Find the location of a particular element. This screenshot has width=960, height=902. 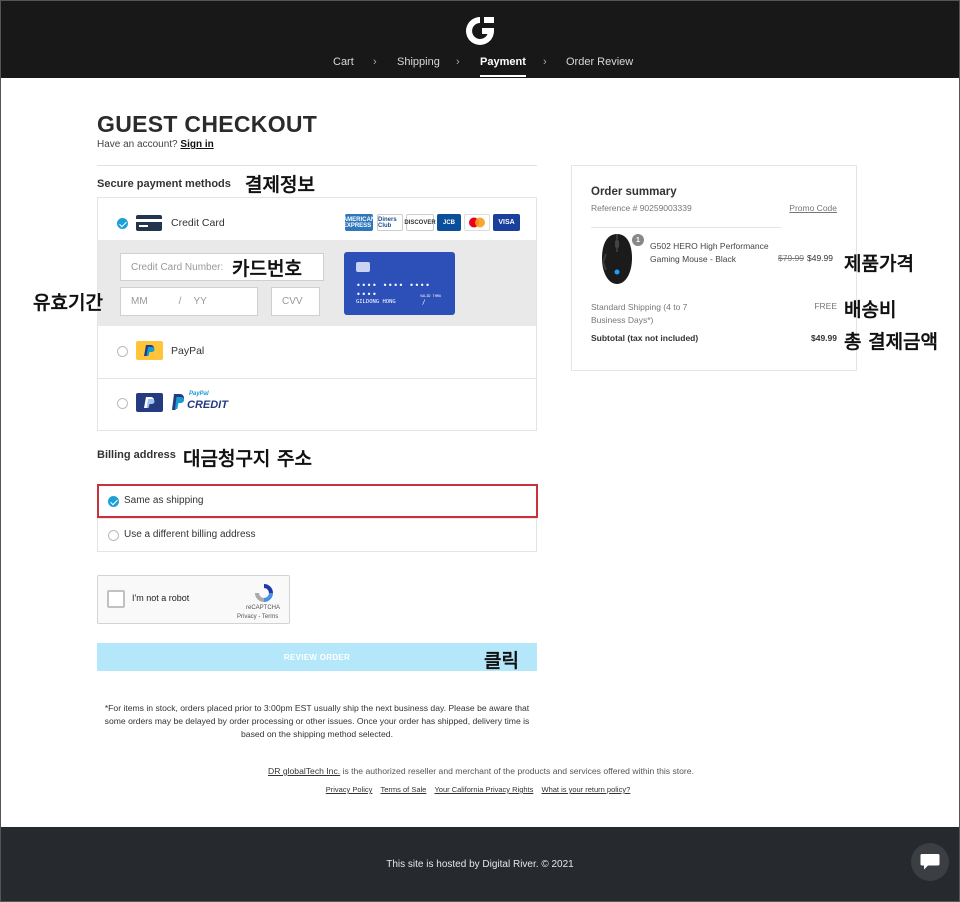

same-as-shipping-option: Same as shipping is located at coordinates (317, 501).